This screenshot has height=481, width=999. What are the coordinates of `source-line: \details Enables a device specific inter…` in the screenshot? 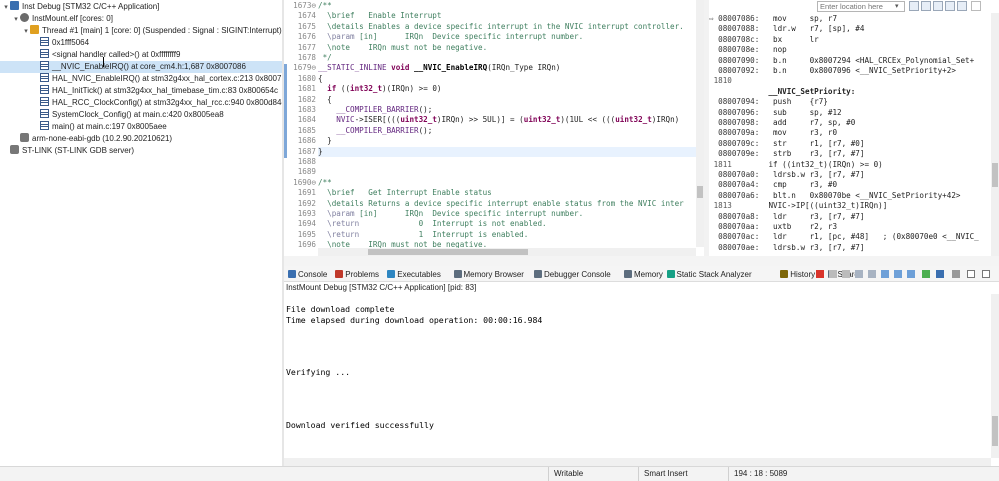 It's located at (507, 27).